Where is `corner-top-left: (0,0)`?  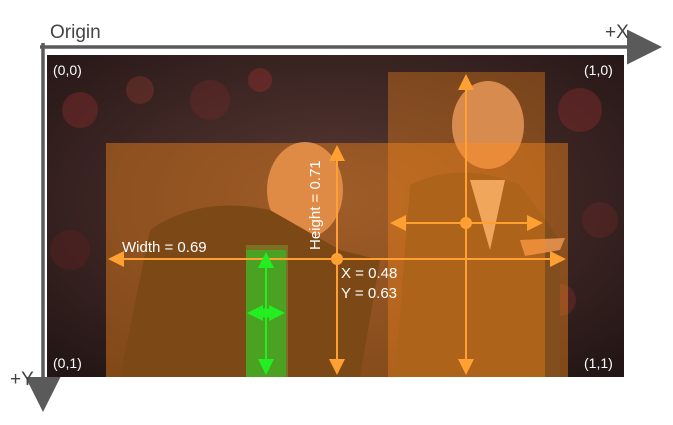
corner-top-left: (0,0) is located at coordinates (67, 70).